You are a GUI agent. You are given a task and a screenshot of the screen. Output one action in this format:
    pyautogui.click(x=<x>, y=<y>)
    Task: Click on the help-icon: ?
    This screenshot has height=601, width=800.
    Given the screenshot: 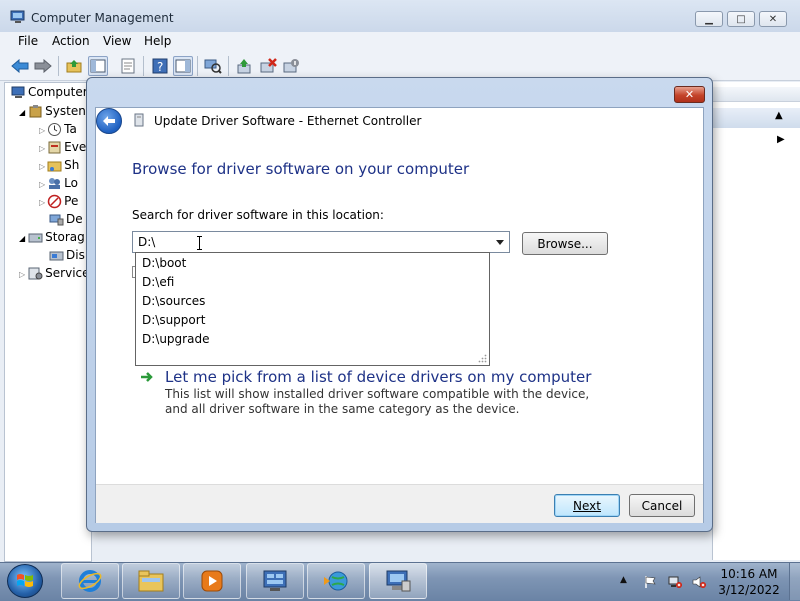 What is the action you would take?
    pyautogui.click(x=160, y=66)
    